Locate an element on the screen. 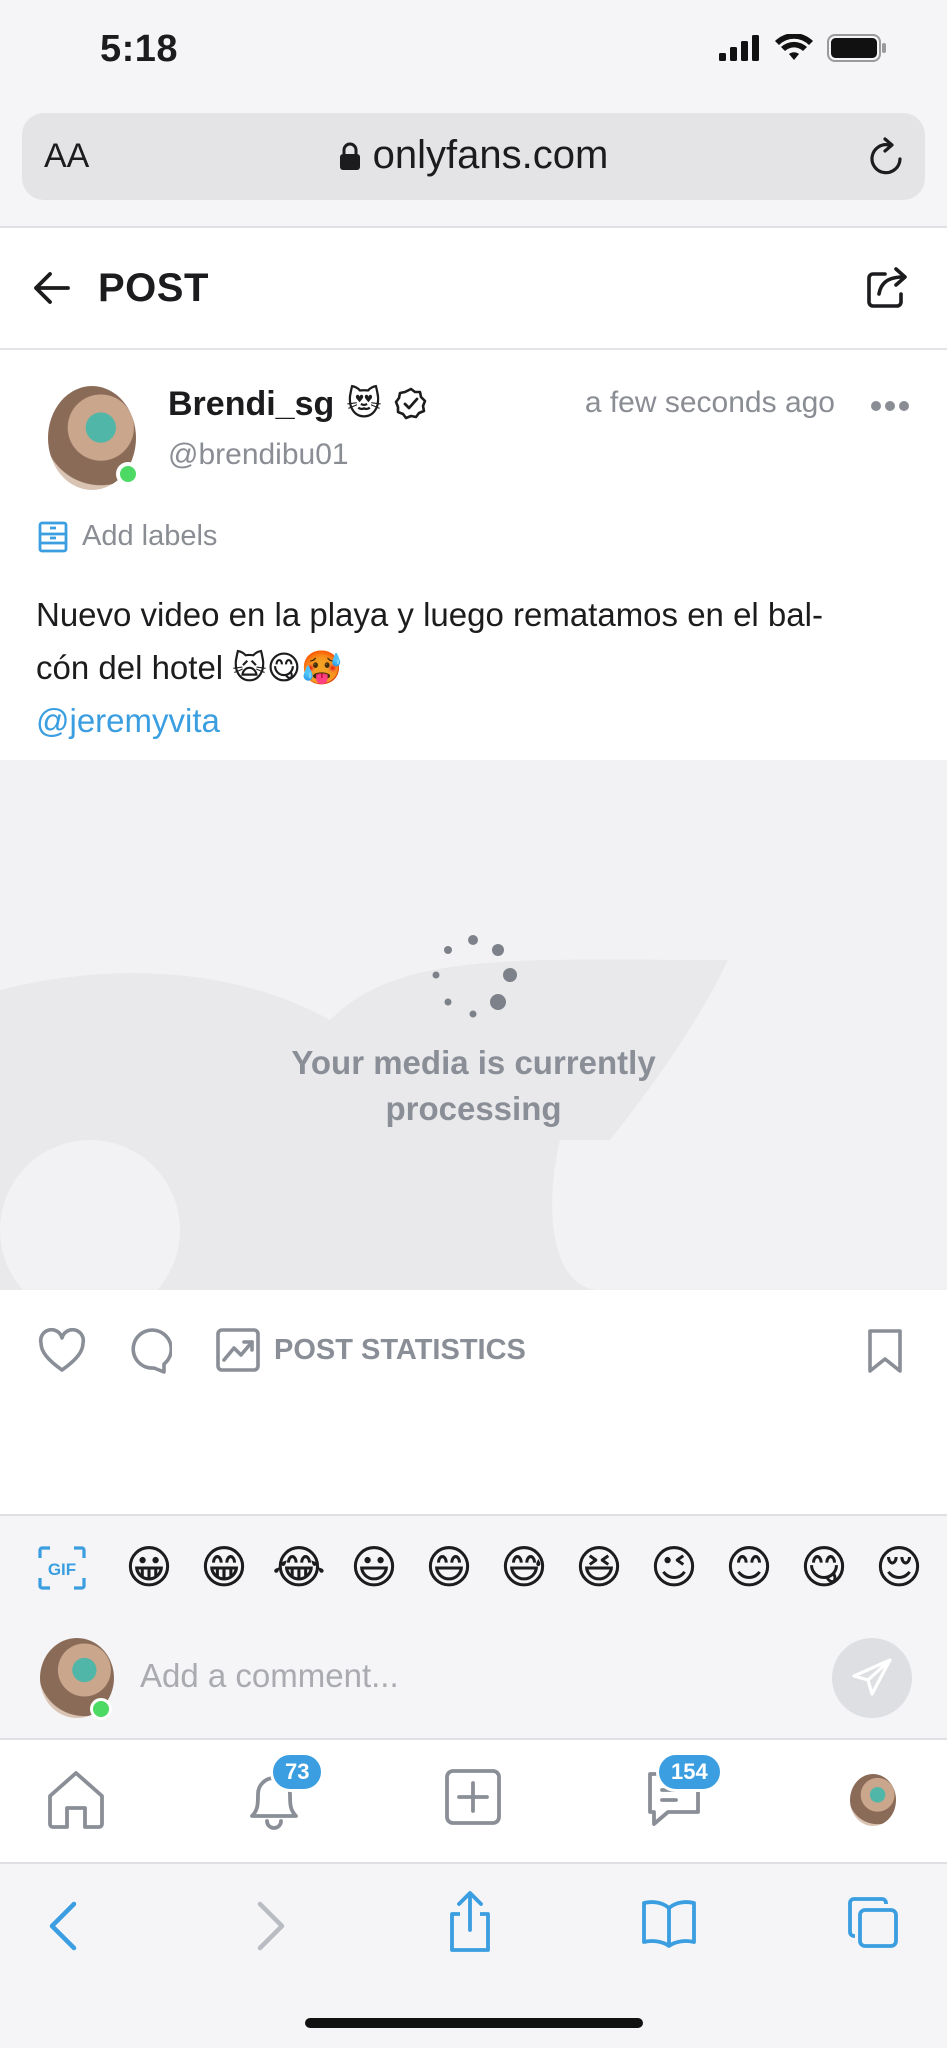 Image resolution: width=947 pixels, height=2048 pixels. status-icons is located at coordinates (803, 48).